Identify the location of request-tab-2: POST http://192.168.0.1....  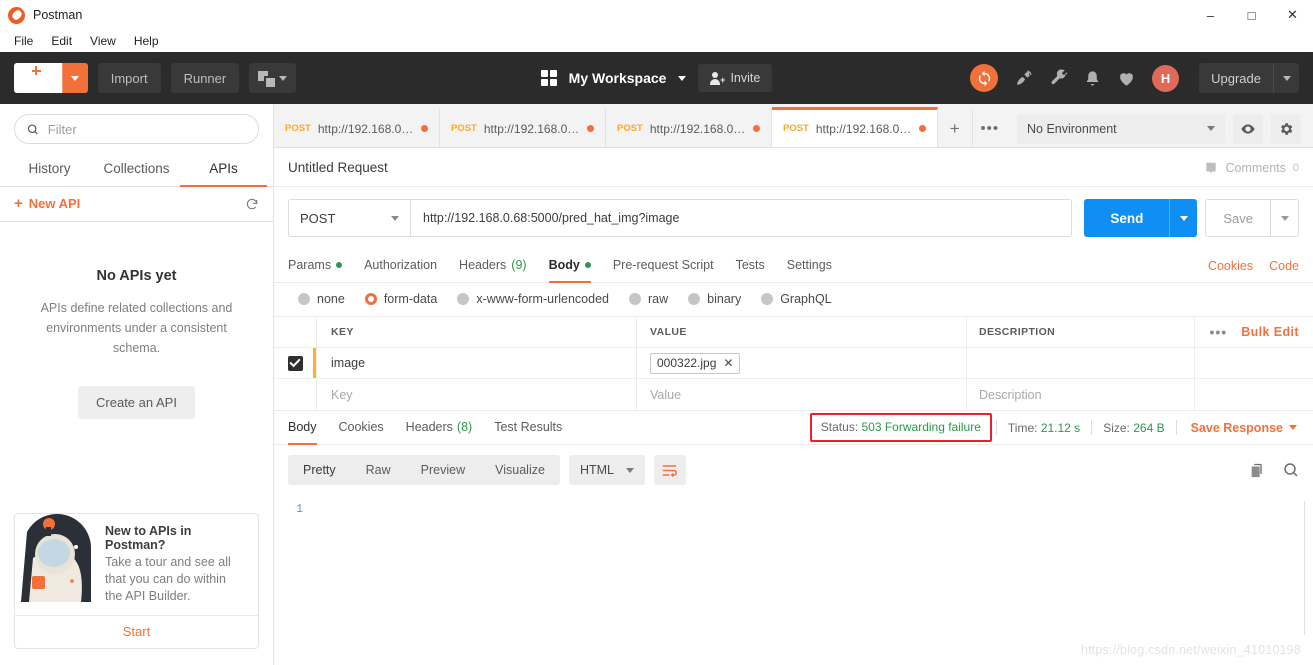
(523, 127).